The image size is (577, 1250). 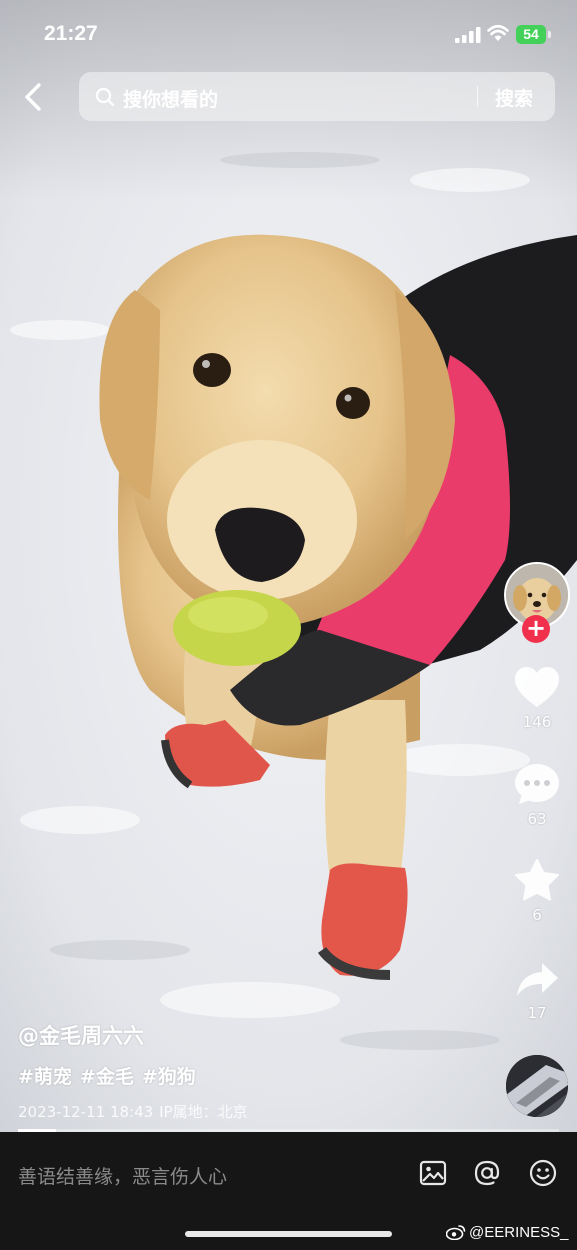 I want to click on music-cover-image, so click(x=537, y=1086).